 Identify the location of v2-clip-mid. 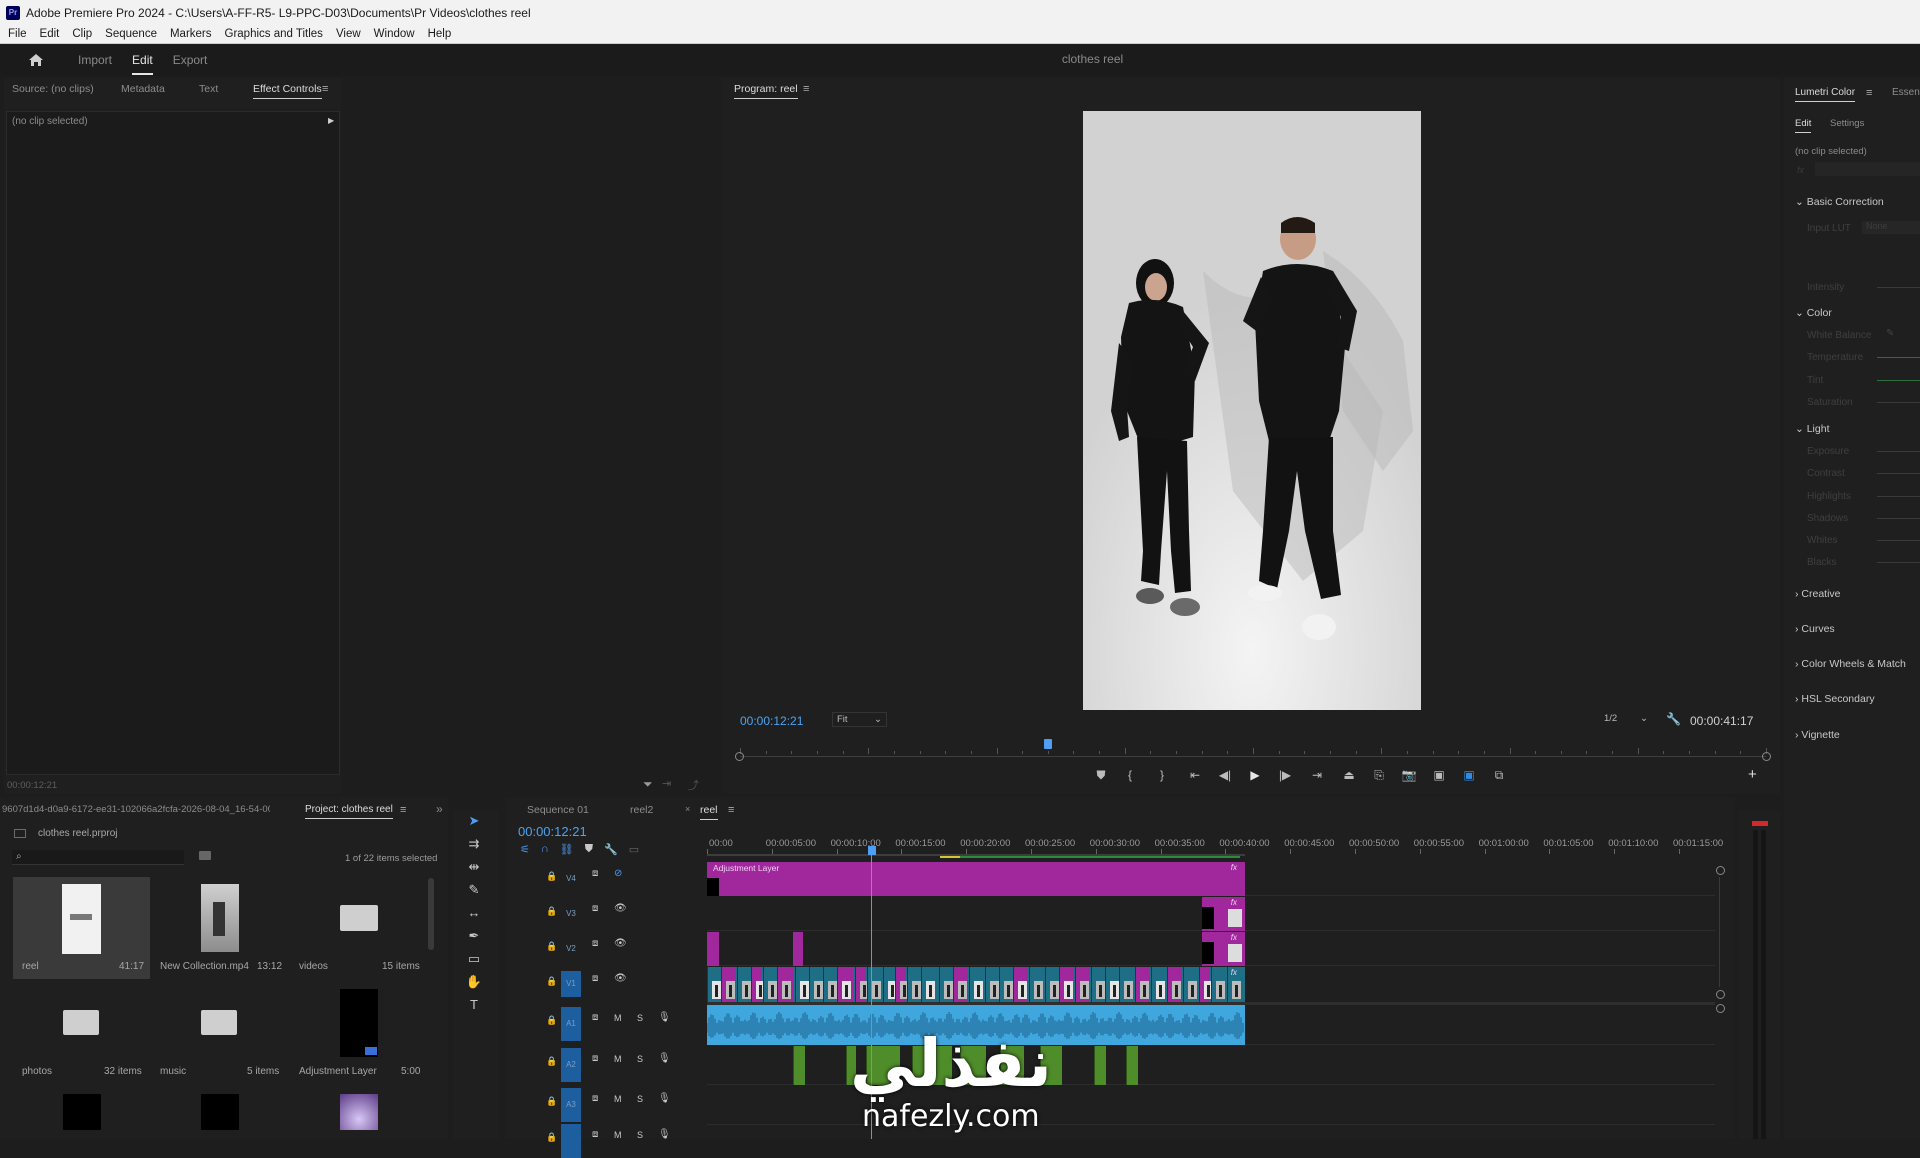
(798, 949).